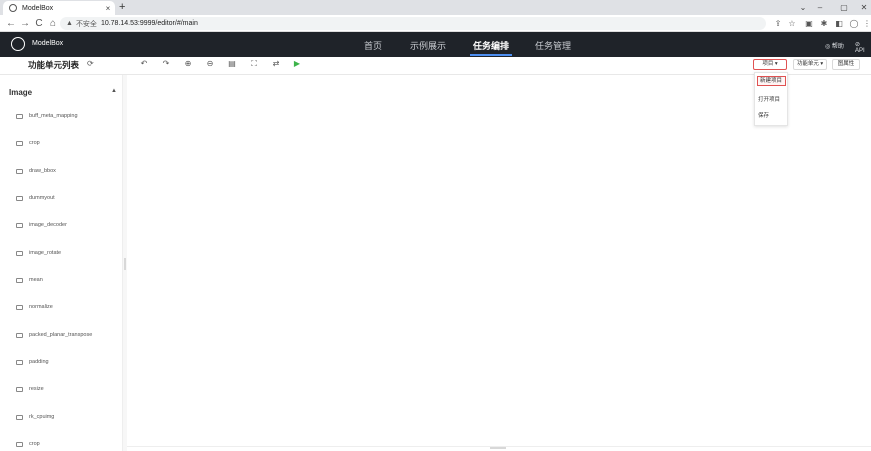  I want to click on unit-item: buff_meta_mapping, so click(47, 116).